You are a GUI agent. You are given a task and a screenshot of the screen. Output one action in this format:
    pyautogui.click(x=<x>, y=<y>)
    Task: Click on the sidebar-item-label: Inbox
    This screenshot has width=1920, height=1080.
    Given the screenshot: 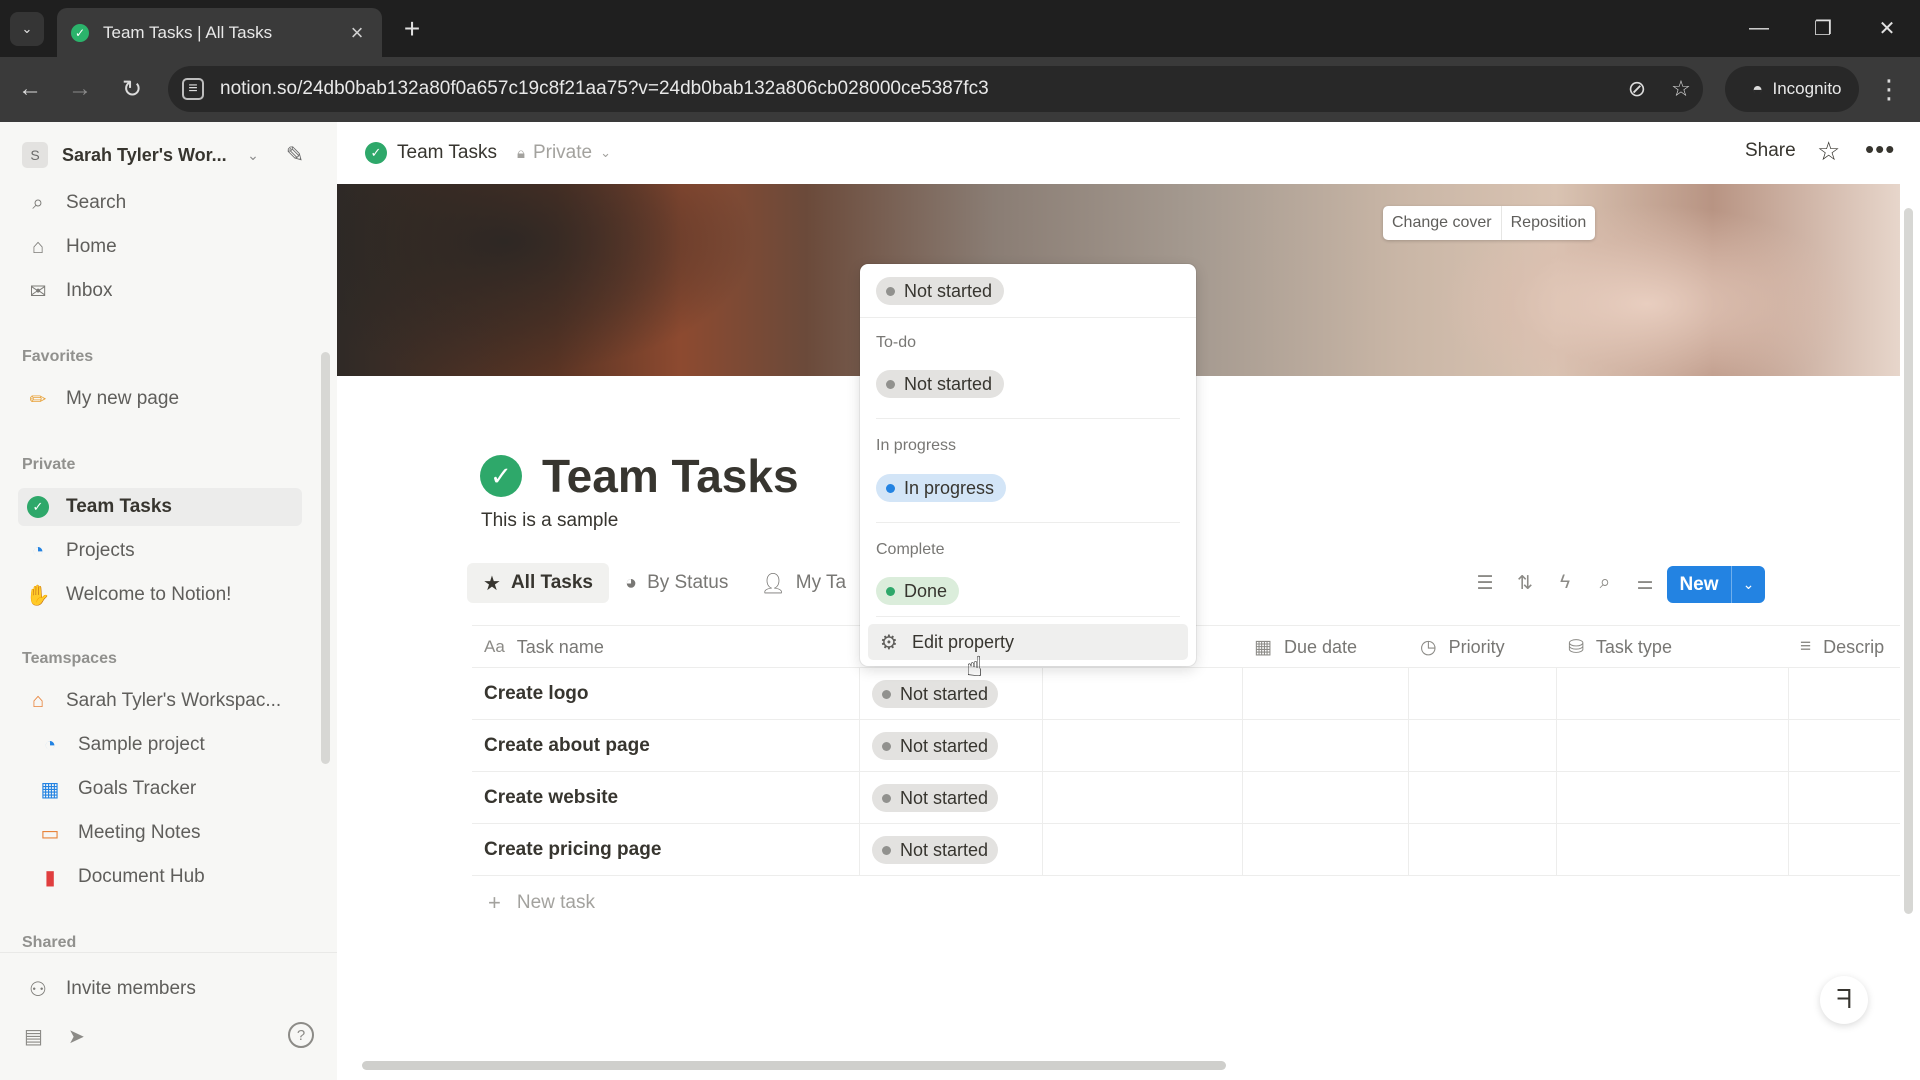 What is the action you would take?
    pyautogui.click(x=89, y=290)
    